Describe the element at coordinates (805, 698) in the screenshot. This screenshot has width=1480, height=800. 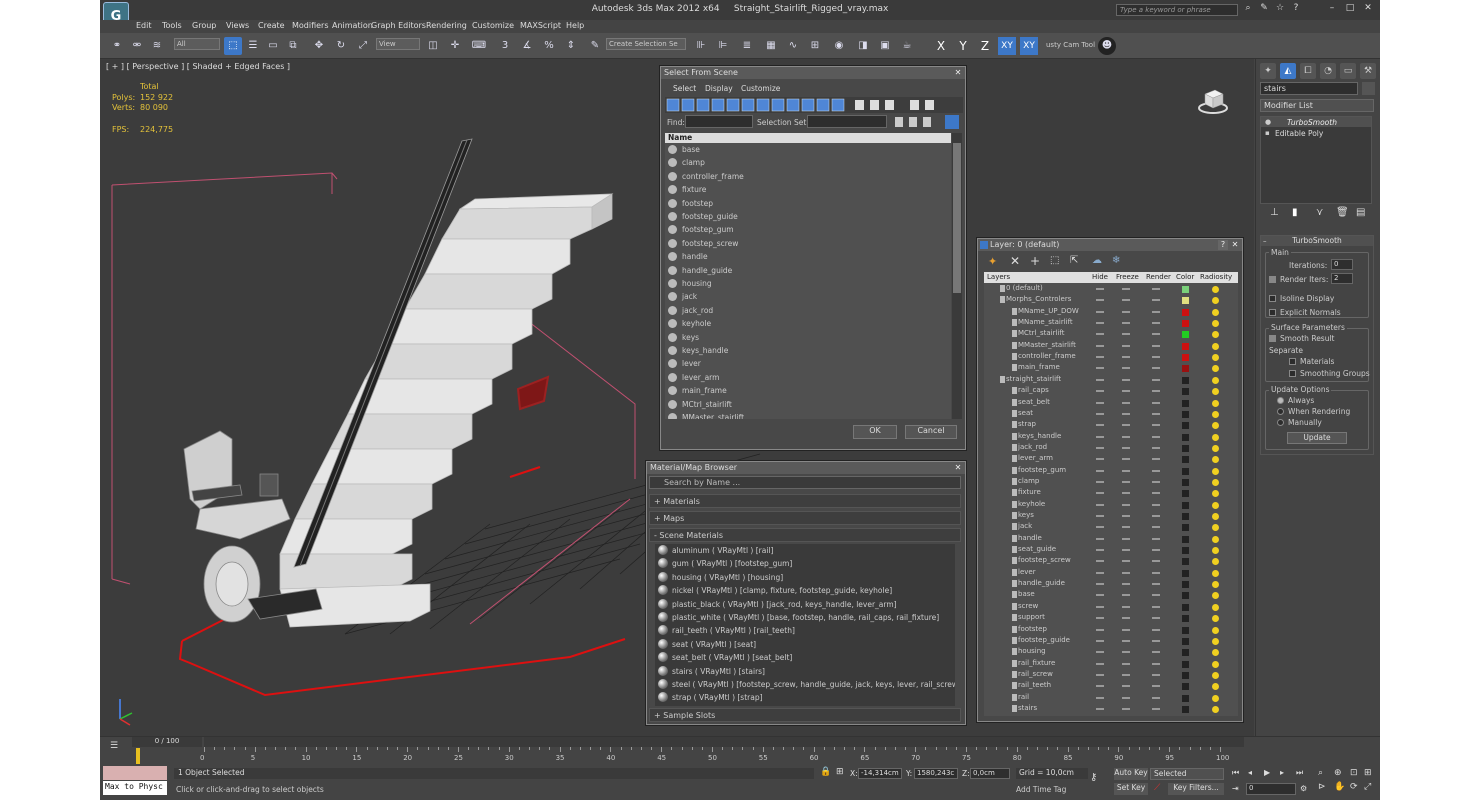
I see `material-list-item: strap ( VRayMtl ) [strap]` at that location.